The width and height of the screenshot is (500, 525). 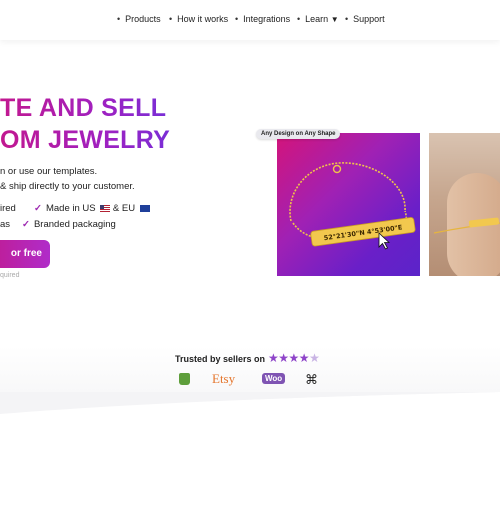 I want to click on fine-print: quired, so click(x=10, y=275).